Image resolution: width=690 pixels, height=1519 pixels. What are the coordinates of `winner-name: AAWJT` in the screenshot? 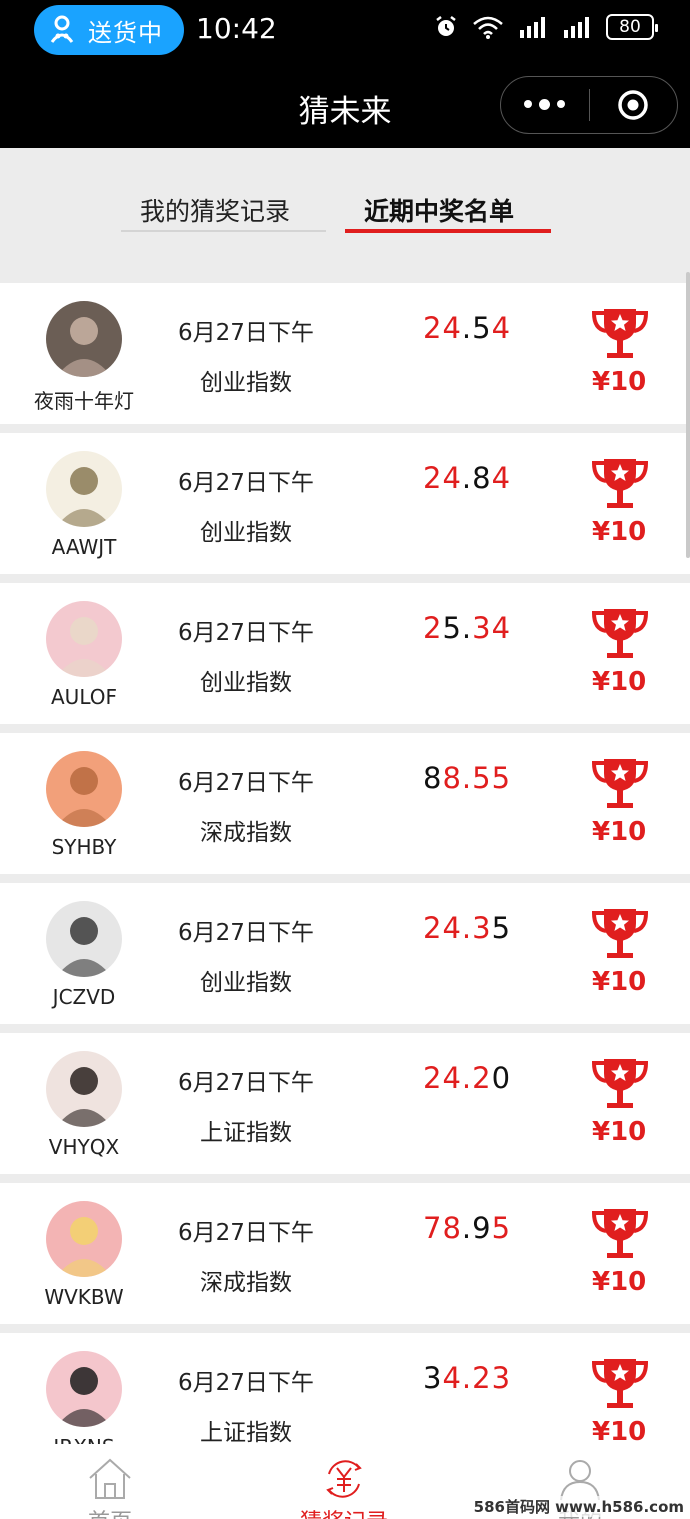 It's located at (84, 547).